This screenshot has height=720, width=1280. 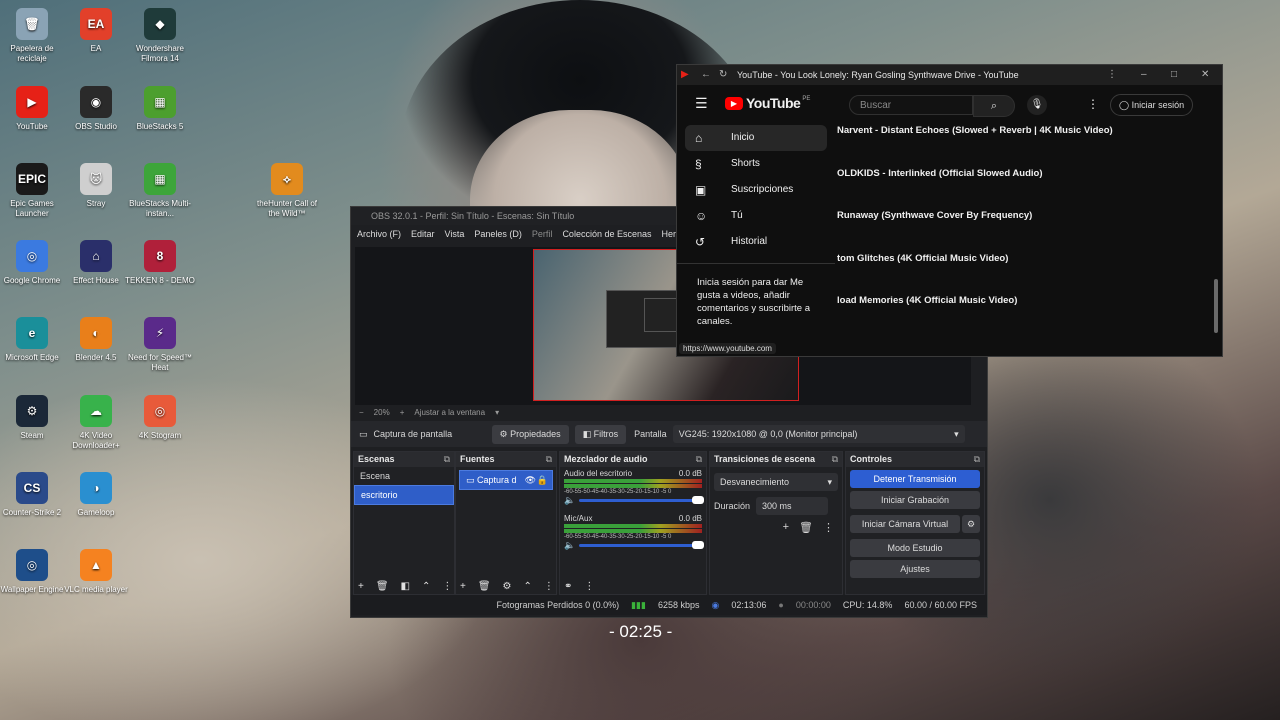 What do you see at coordinates (723, 75) in the screenshot?
I see `reload-icon: ↻` at bounding box center [723, 75].